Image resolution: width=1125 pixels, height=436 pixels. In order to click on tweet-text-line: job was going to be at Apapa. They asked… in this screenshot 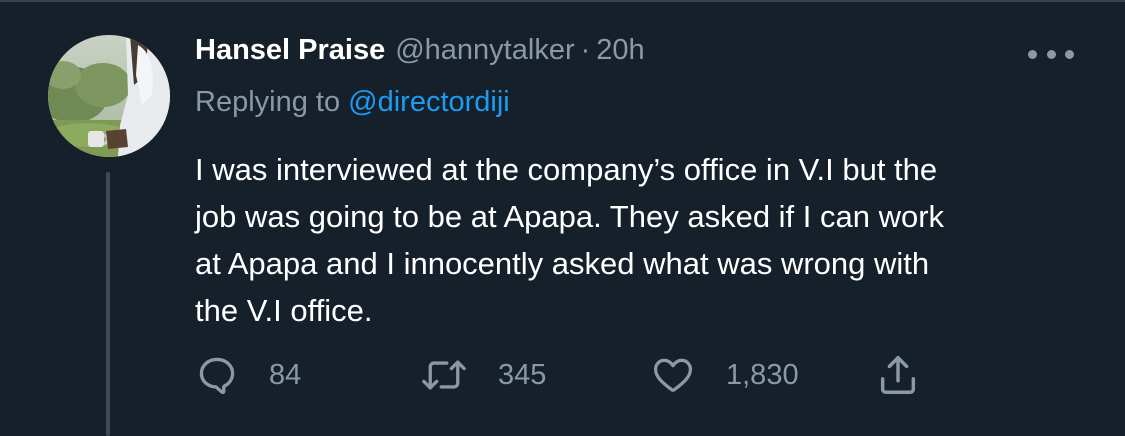, I will do `click(570, 216)`.